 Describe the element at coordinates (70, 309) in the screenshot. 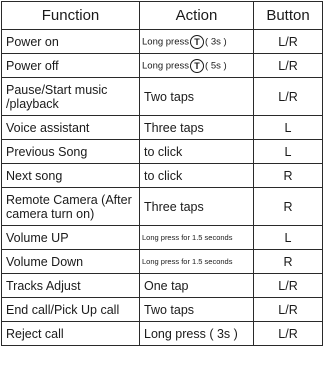

I see `function-cell: End call/Pick Up call` at that location.